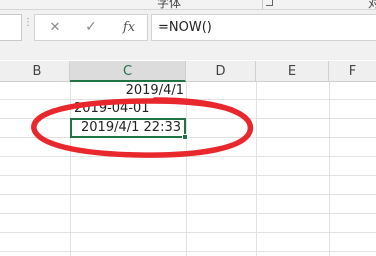 This screenshot has width=376, height=256. Describe the element at coordinates (24, 28) in the screenshot. I see `resize-grip-icon: ⋮` at that location.